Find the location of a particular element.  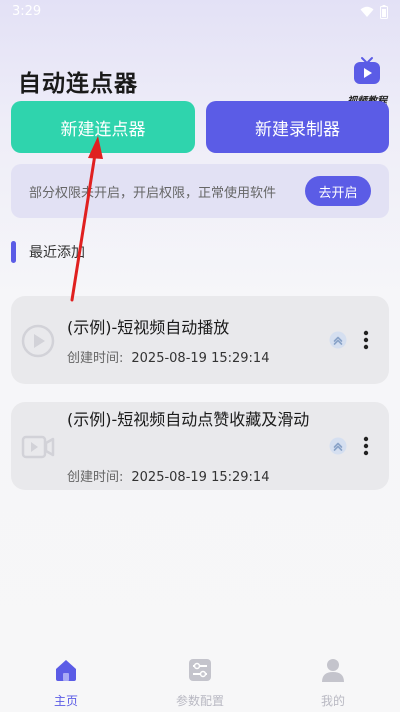

item-title: (示例)-短视频自动点赞收藏及滑动 is located at coordinates (188, 419).